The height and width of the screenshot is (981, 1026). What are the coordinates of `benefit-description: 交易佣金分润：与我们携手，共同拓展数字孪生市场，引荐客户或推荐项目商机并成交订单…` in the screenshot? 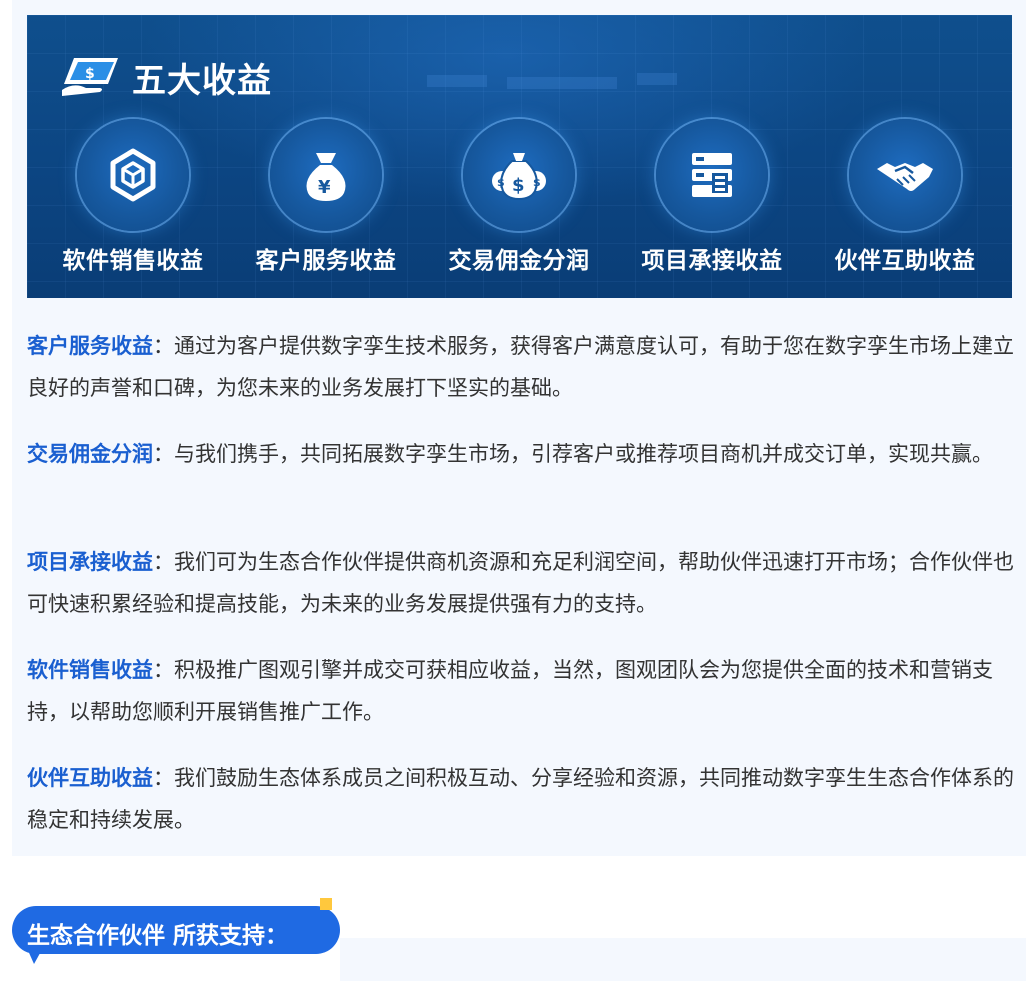 It's located at (522, 454).